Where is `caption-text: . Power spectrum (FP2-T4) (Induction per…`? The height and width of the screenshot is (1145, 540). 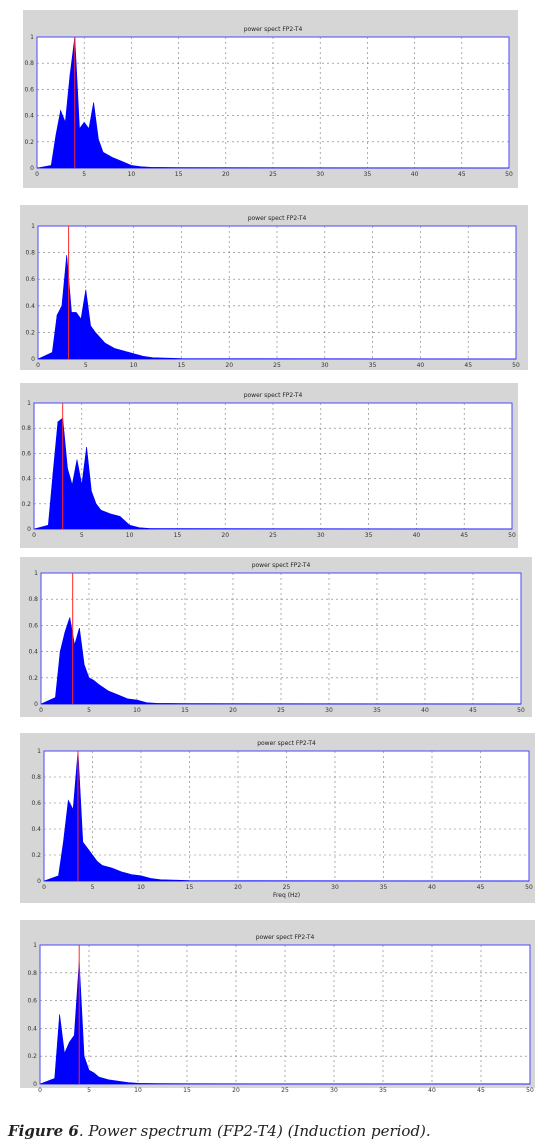
caption-text: . Power spectrum (FP2-T4) (Induction per… is located at coordinates (254, 1131).